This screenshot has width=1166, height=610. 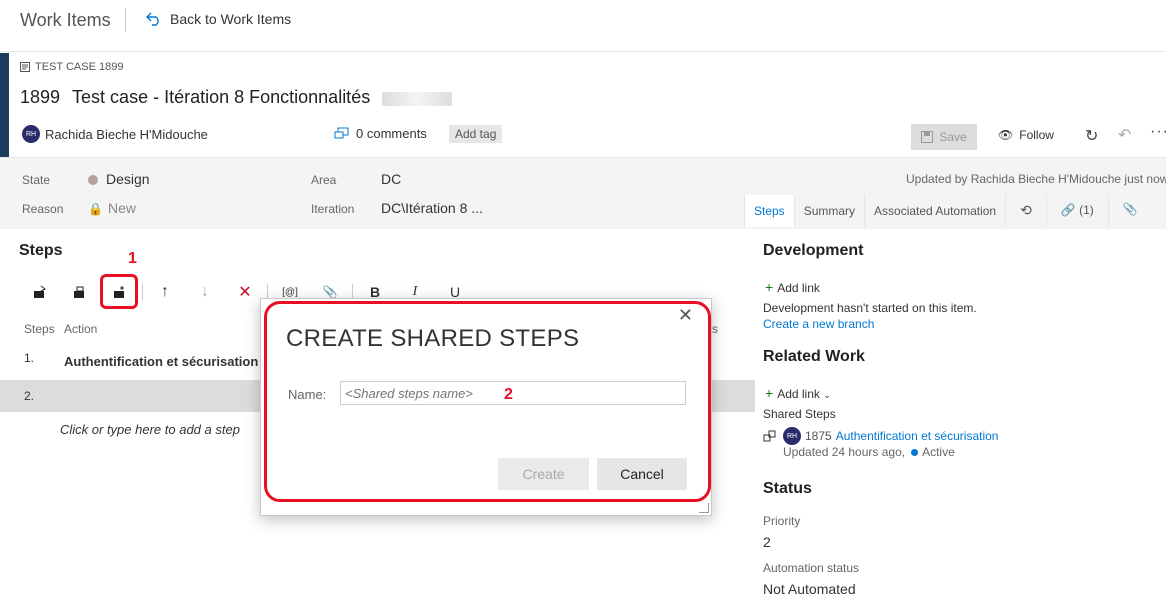 I want to click on hub-title: Work Items, so click(x=65, y=20).